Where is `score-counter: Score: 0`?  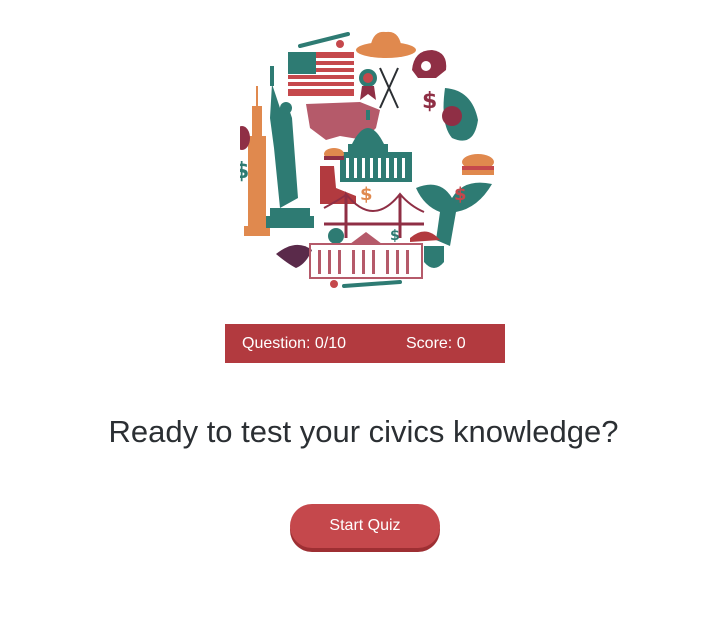
score-counter: Score: 0 is located at coordinates (436, 343).